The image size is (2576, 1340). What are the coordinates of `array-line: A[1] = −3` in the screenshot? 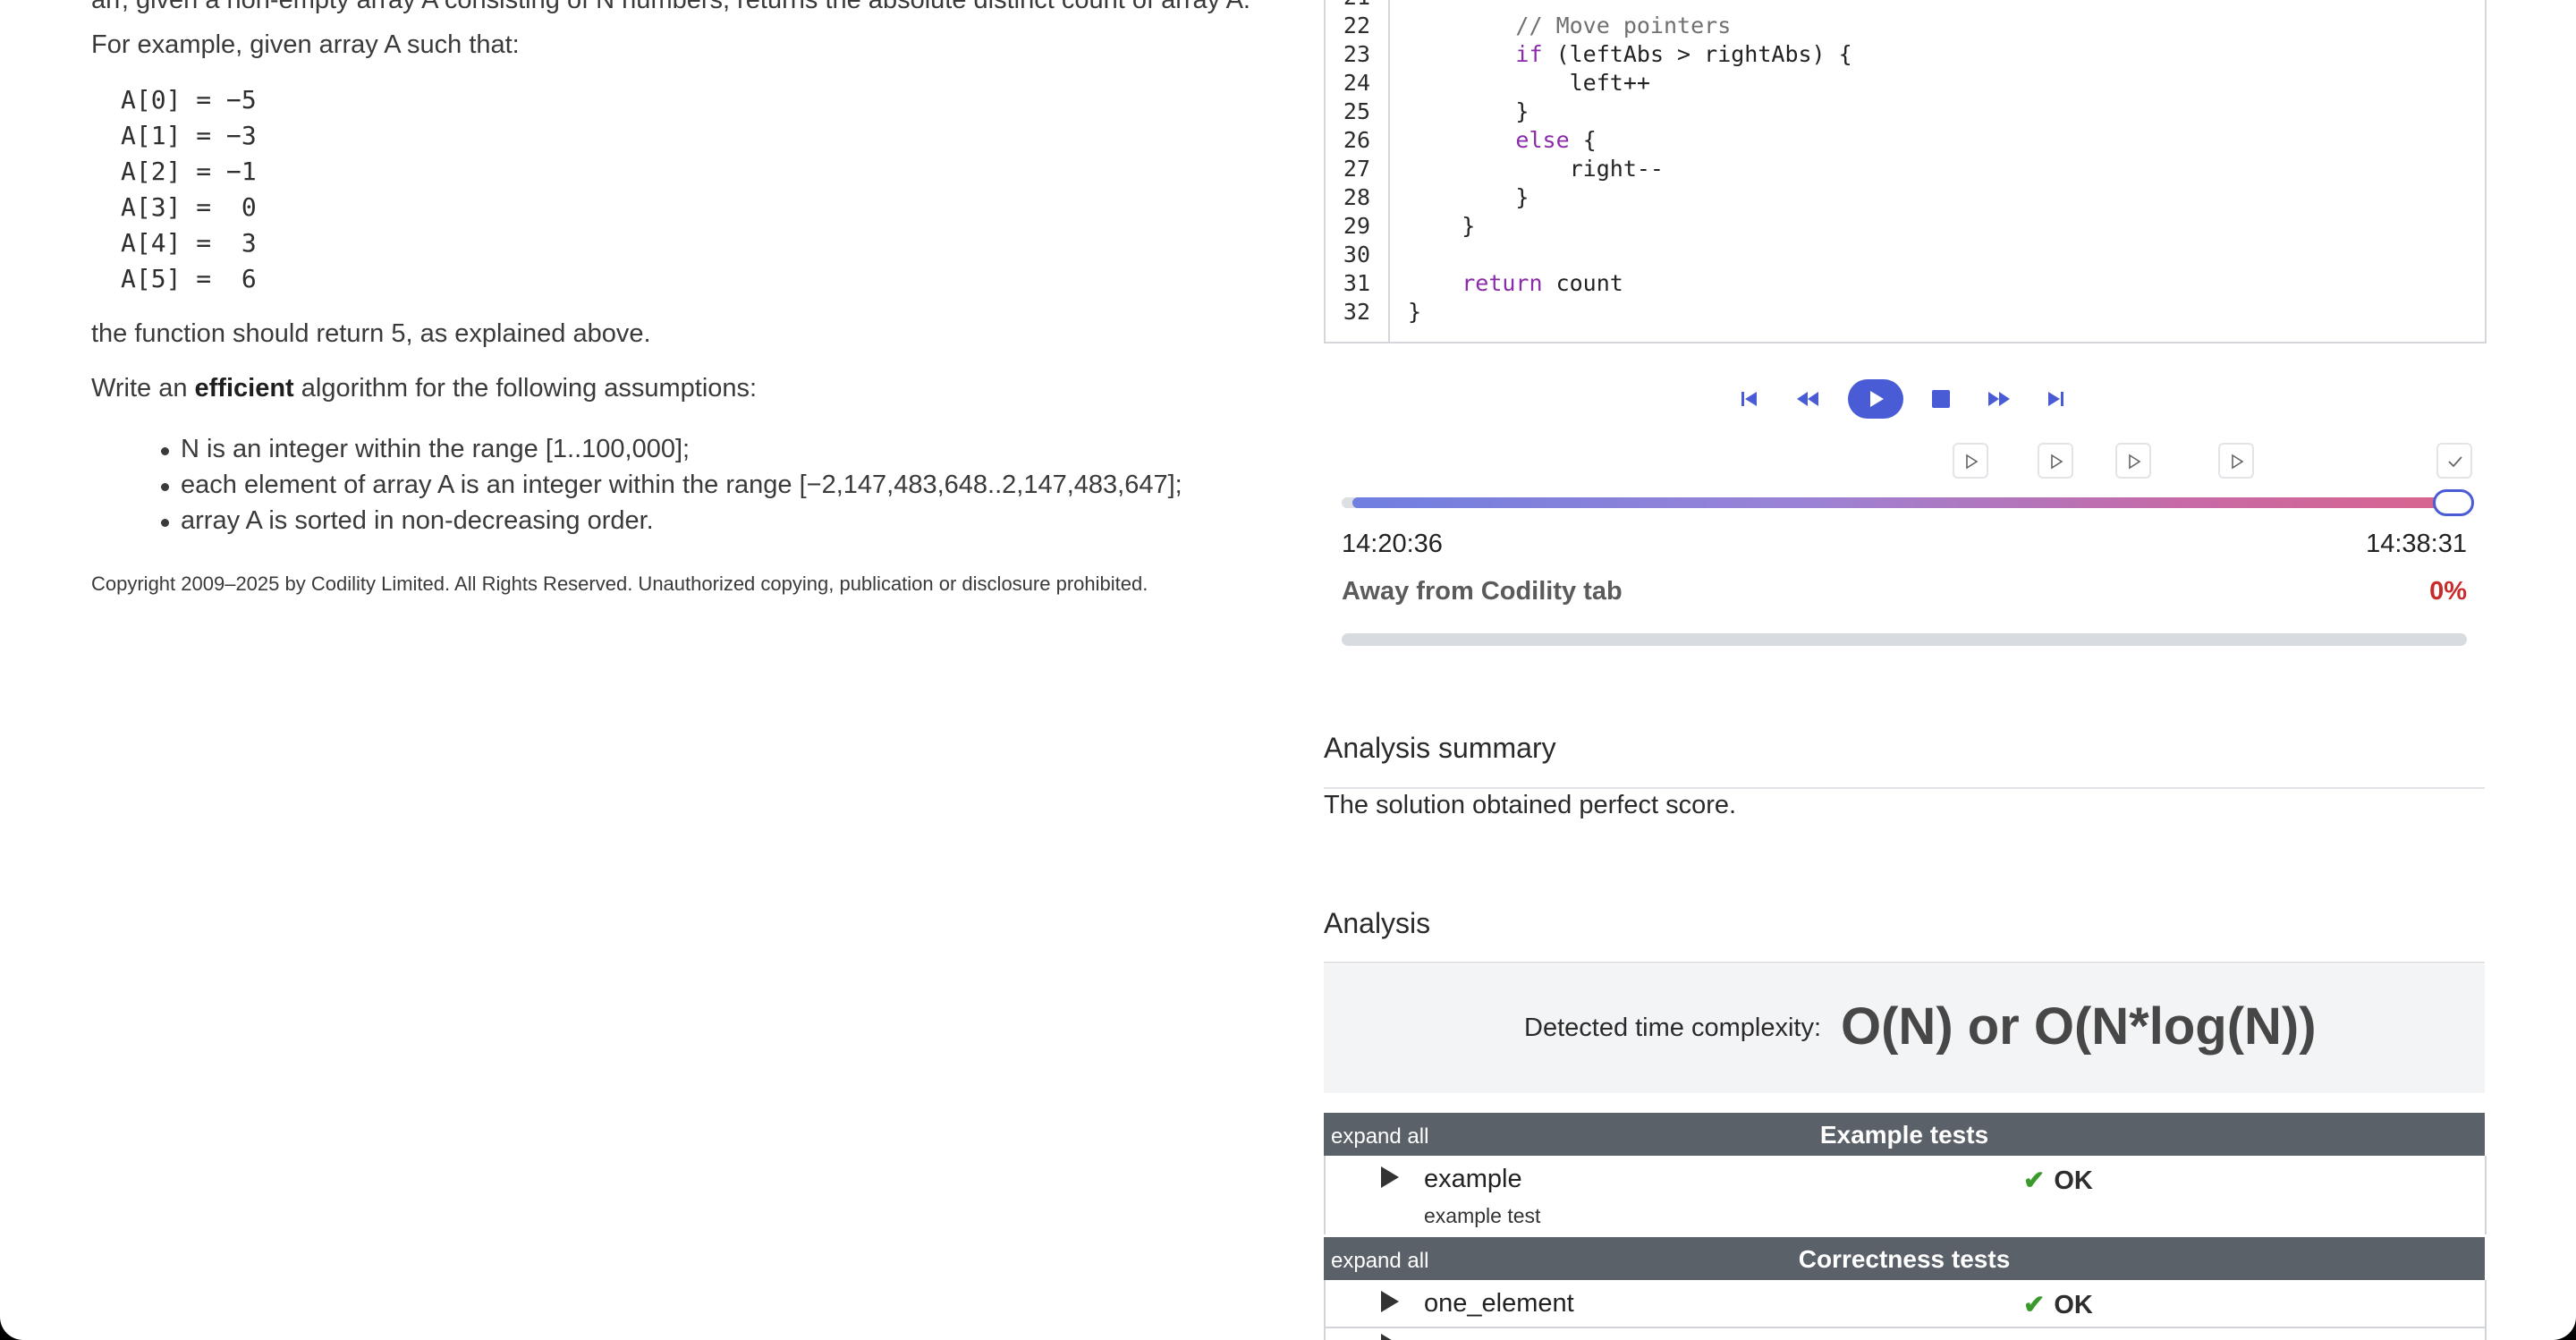 It's located at (189, 135).